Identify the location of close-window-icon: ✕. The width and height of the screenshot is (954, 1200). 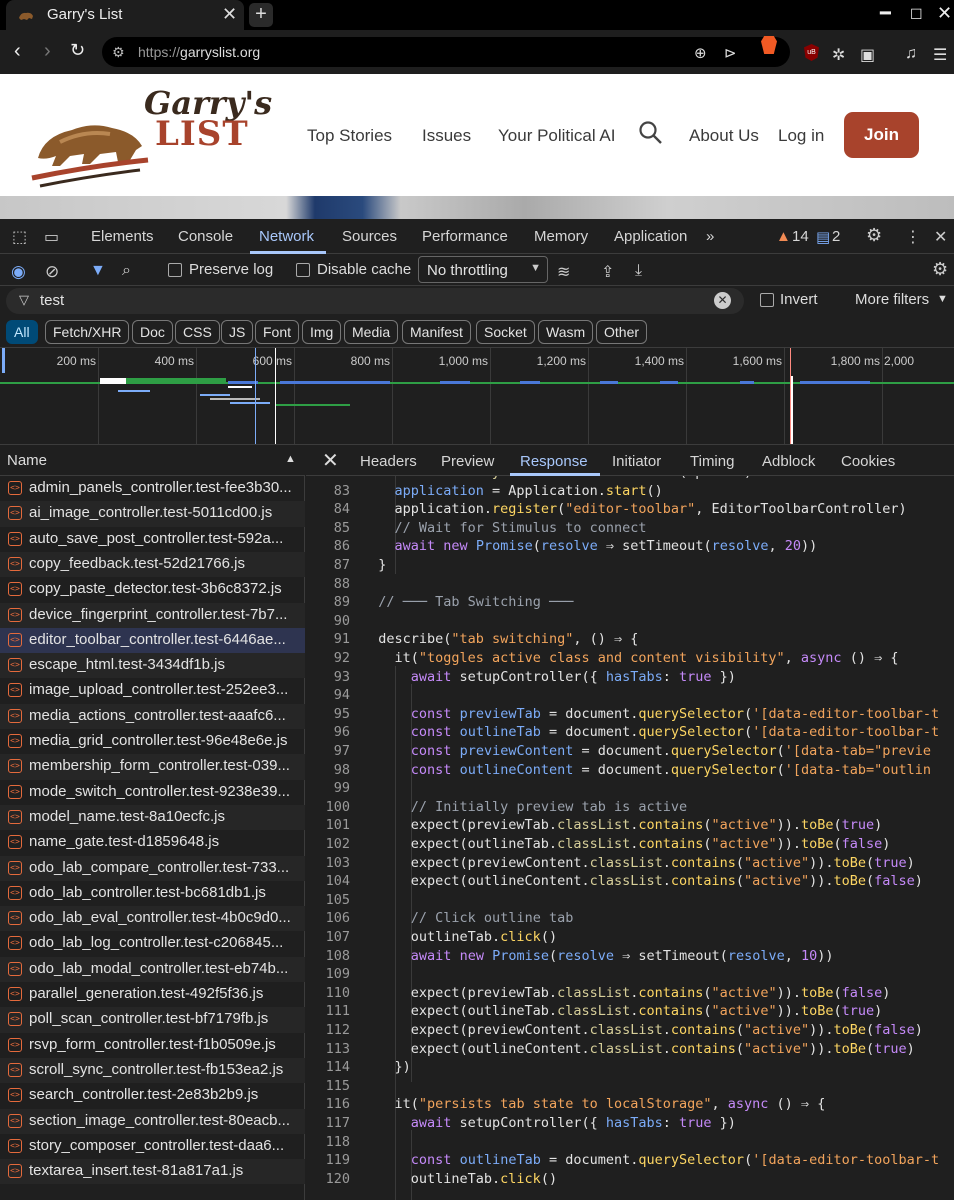
(944, 13).